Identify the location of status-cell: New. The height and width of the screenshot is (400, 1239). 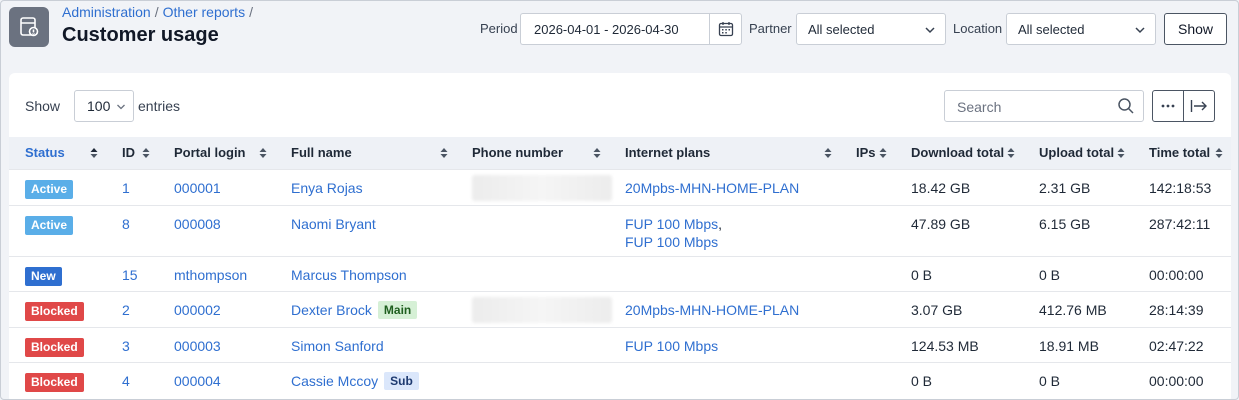
(57, 273).